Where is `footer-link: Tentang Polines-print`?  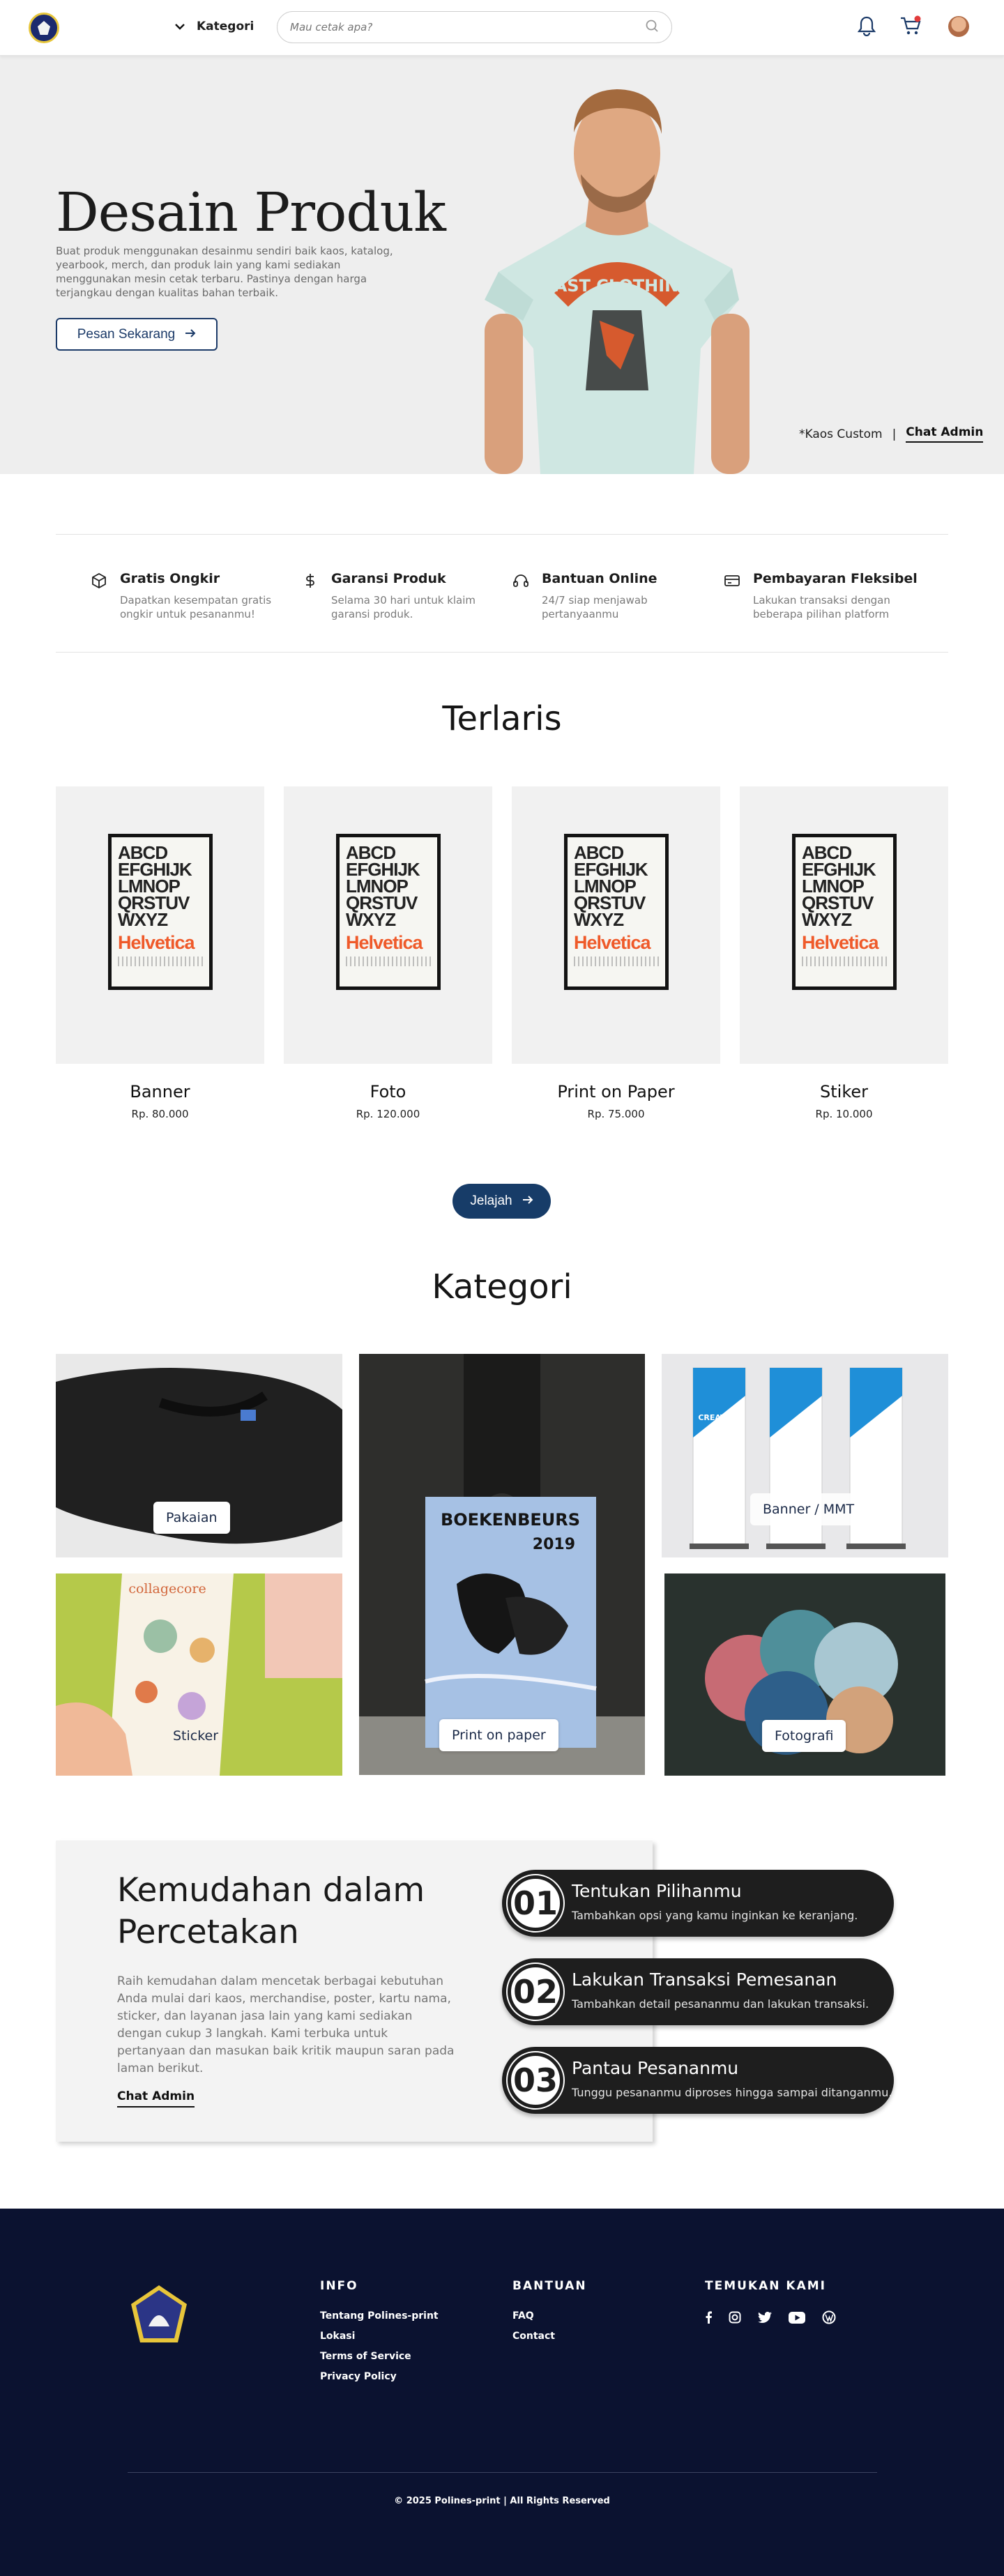 footer-link: Tentang Polines-print is located at coordinates (379, 2316).